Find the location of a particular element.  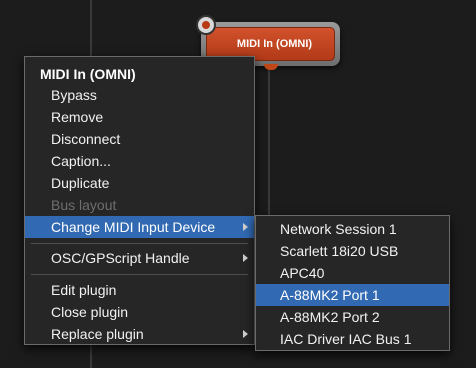

menu-item-replace-plugin: Replace plugin is located at coordinates (139, 334).